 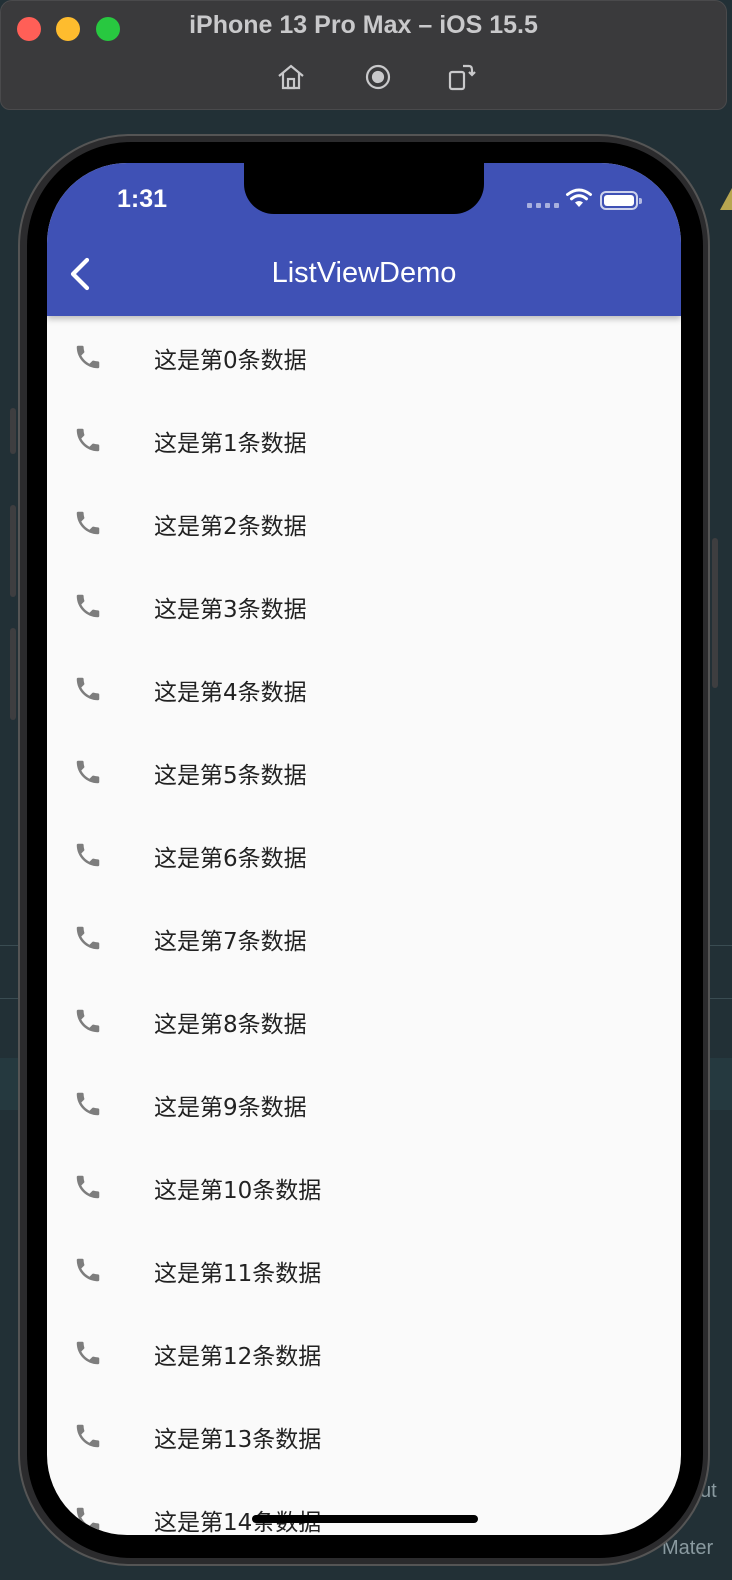 What do you see at coordinates (726, 199) in the screenshot?
I see `warning-icon` at bounding box center [726, 199].